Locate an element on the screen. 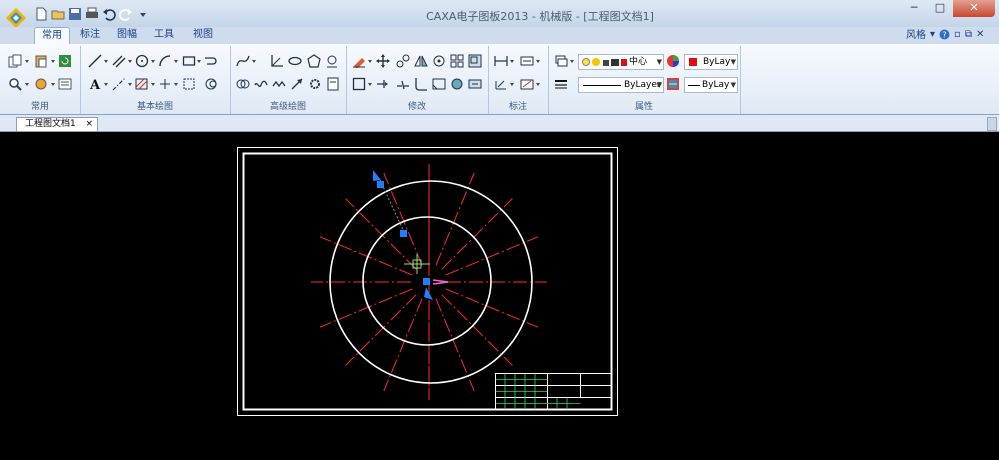 The image size is (999, 460). linetype-select: ByLayer ▼ is located at coordinates (621, 85).